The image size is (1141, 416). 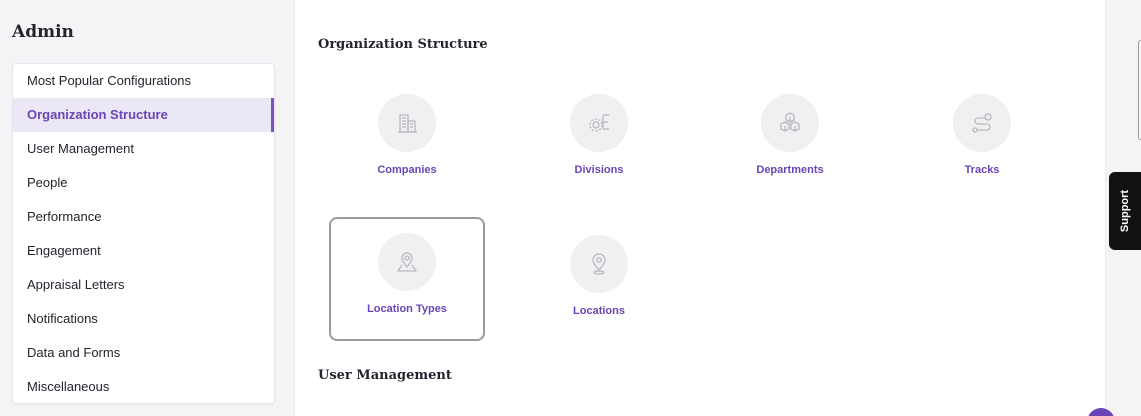 What do you see at coordinates (143, 81) in the screenshot?
I see `sidebar-item-most-popular-configurations: Most Popular Configurations` at bounding box center [143, 81].